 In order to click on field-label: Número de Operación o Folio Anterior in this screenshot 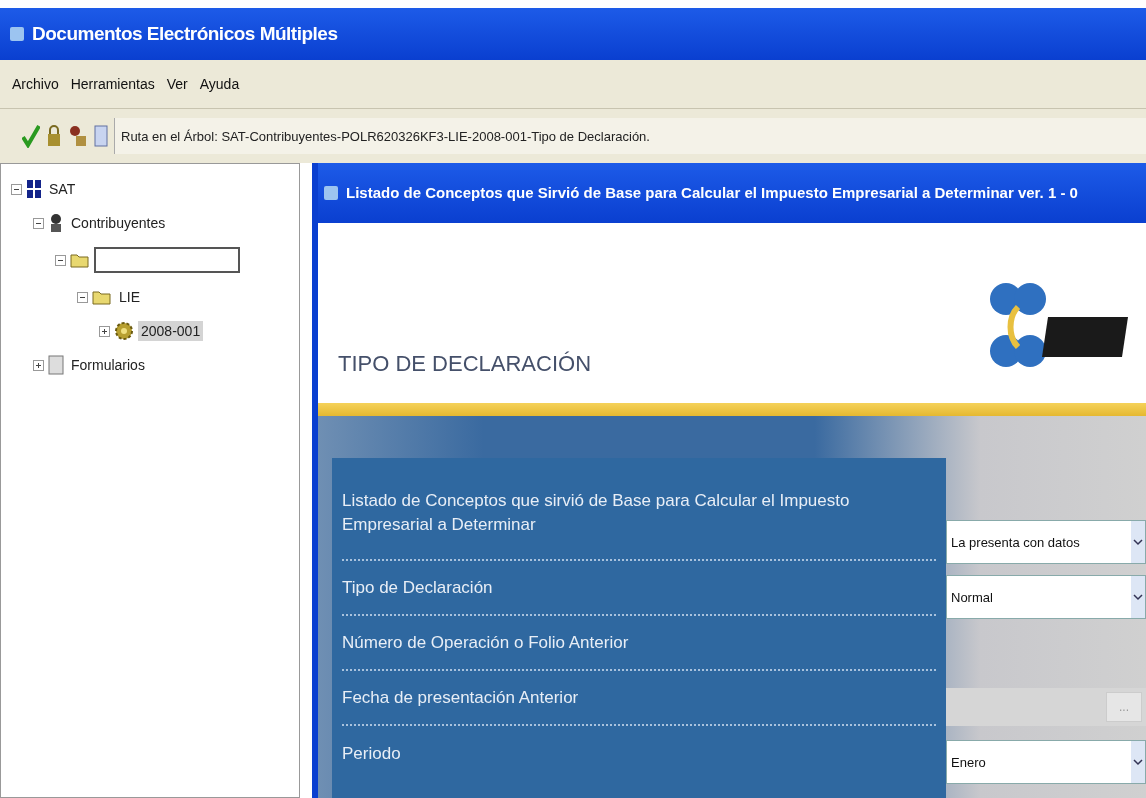, I will do `click(639, 643)`.